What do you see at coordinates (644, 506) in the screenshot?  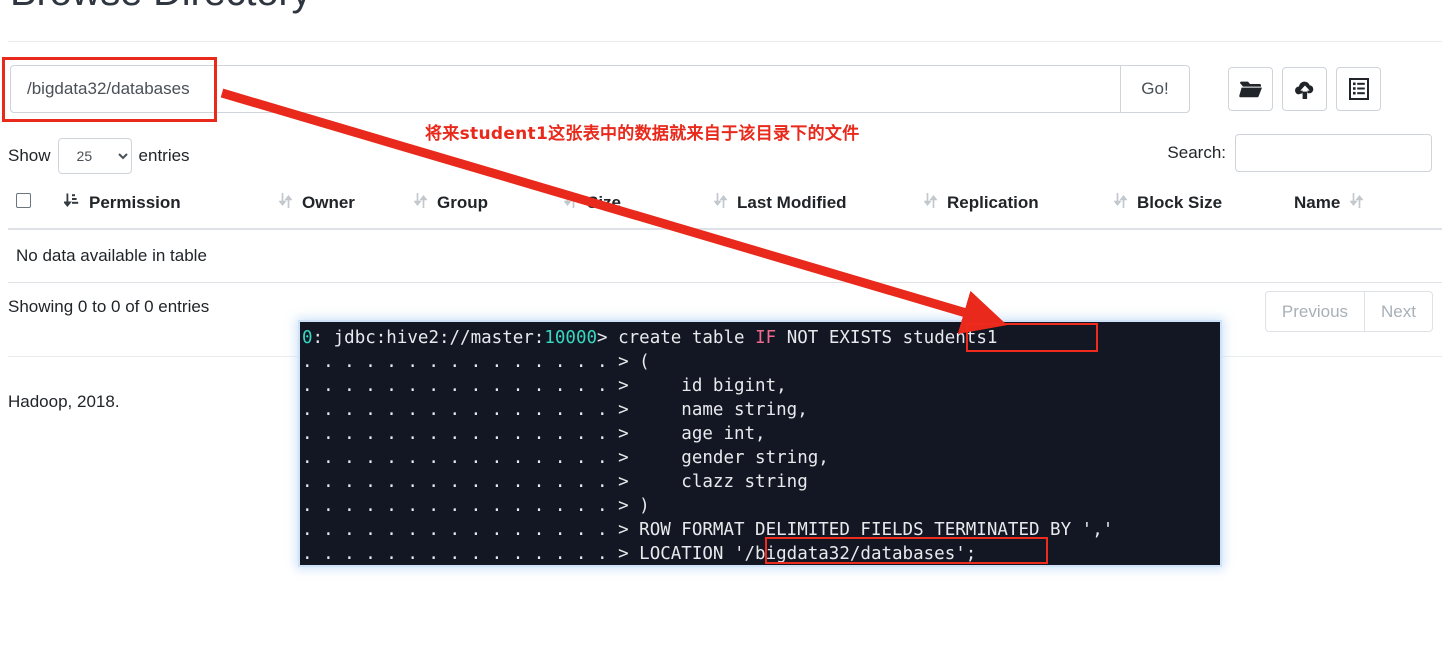 I see `terminal-text: )` at bounding box center [644, 506].